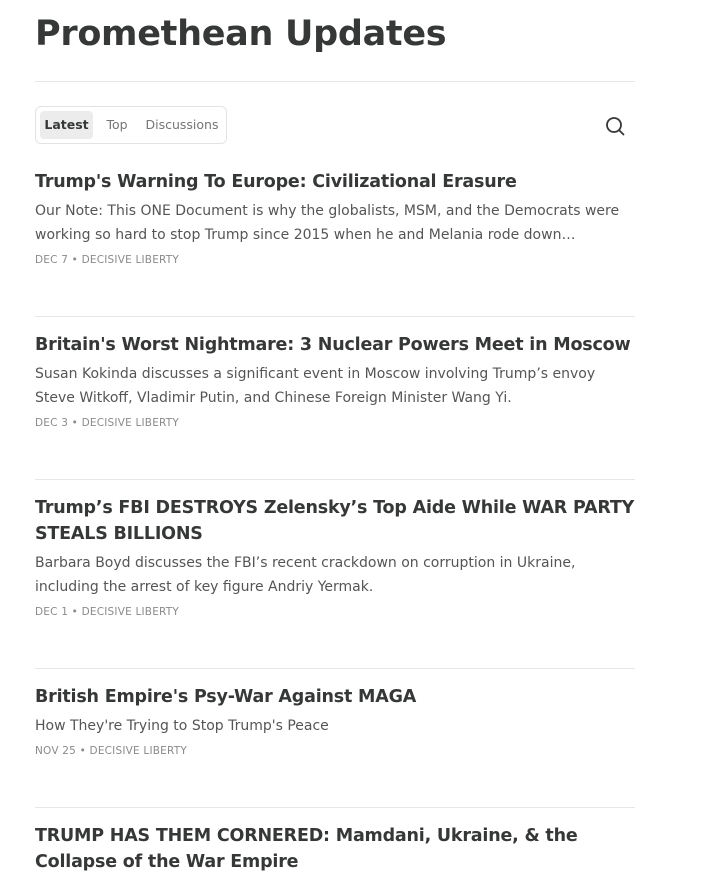 The width and height of the screenshot is (703, 875). I want to click on post-meta: DEC 7 • DECISIVE LIBERTY, so click(335, 260).